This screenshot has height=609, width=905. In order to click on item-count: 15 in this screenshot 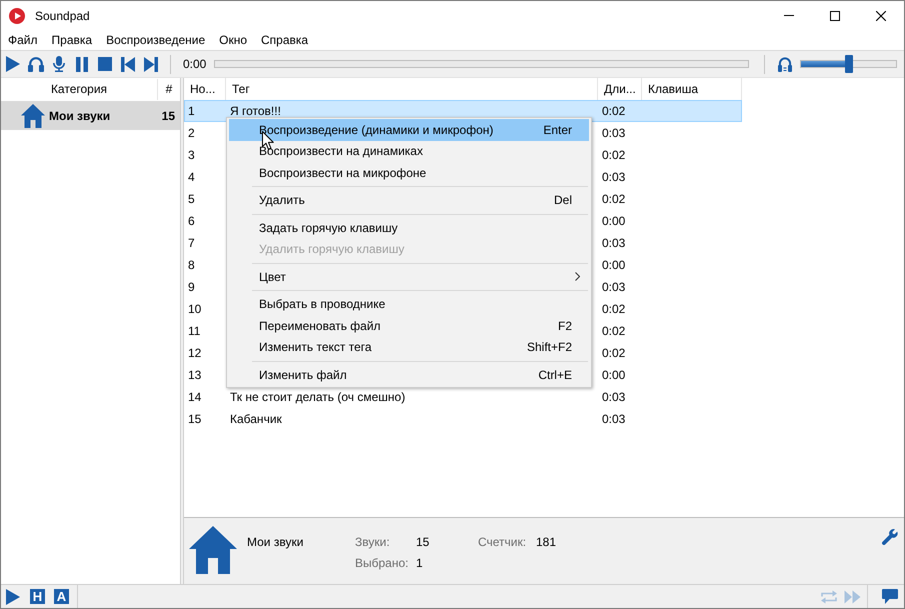, I will do `click(168, 115)`.